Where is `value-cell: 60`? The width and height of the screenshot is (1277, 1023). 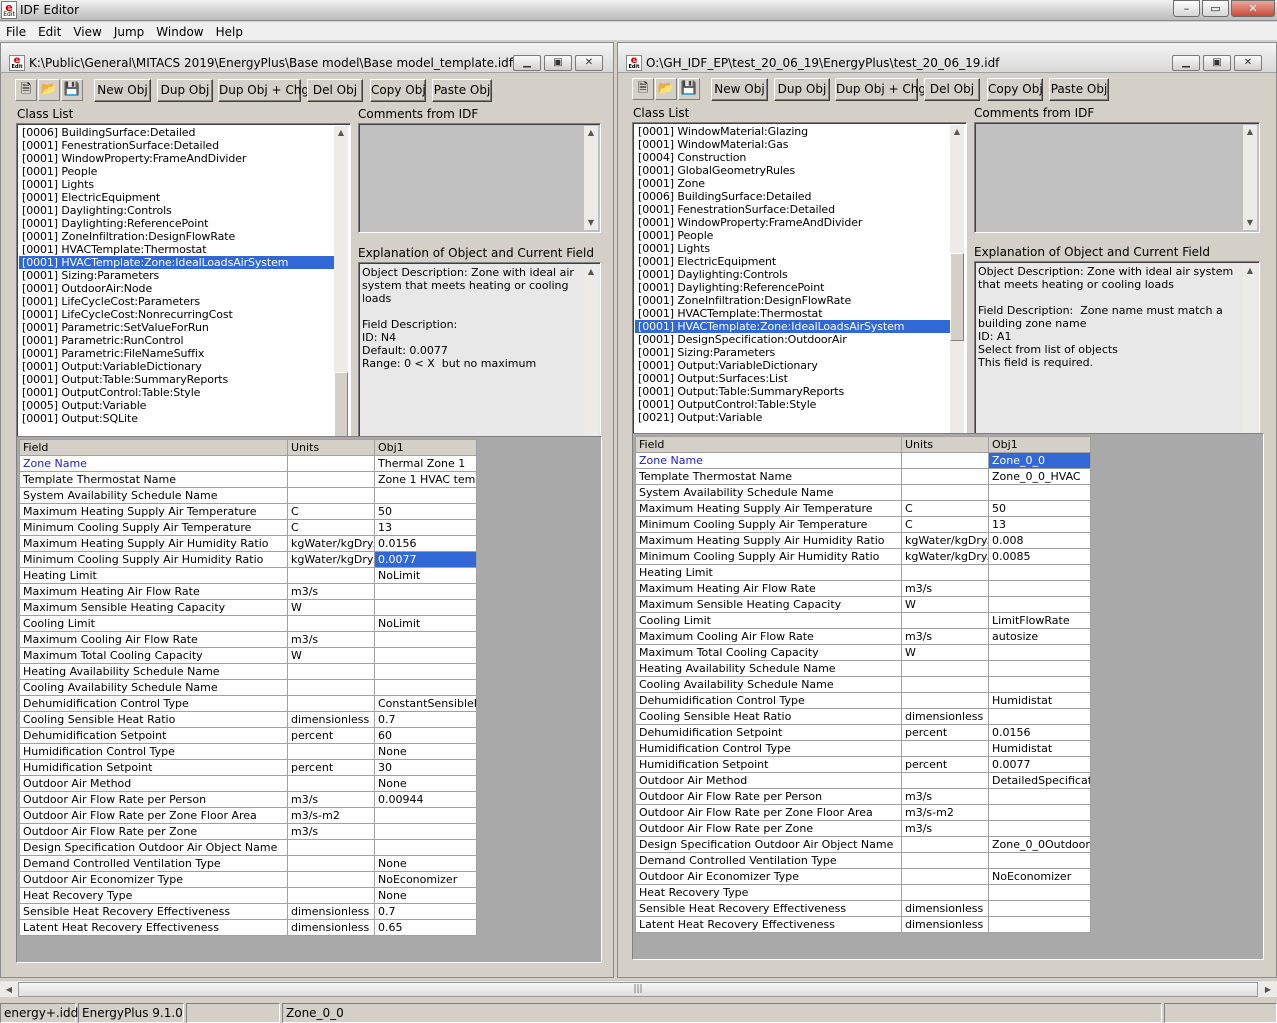
value-cell: 60 is located at coordinates (425, 735).